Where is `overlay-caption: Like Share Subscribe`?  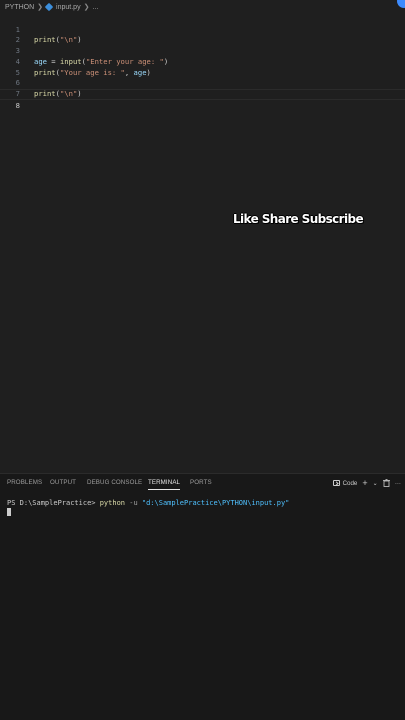
overlay-caption: Like Share Subscribe is located at coordinates (298, 219).